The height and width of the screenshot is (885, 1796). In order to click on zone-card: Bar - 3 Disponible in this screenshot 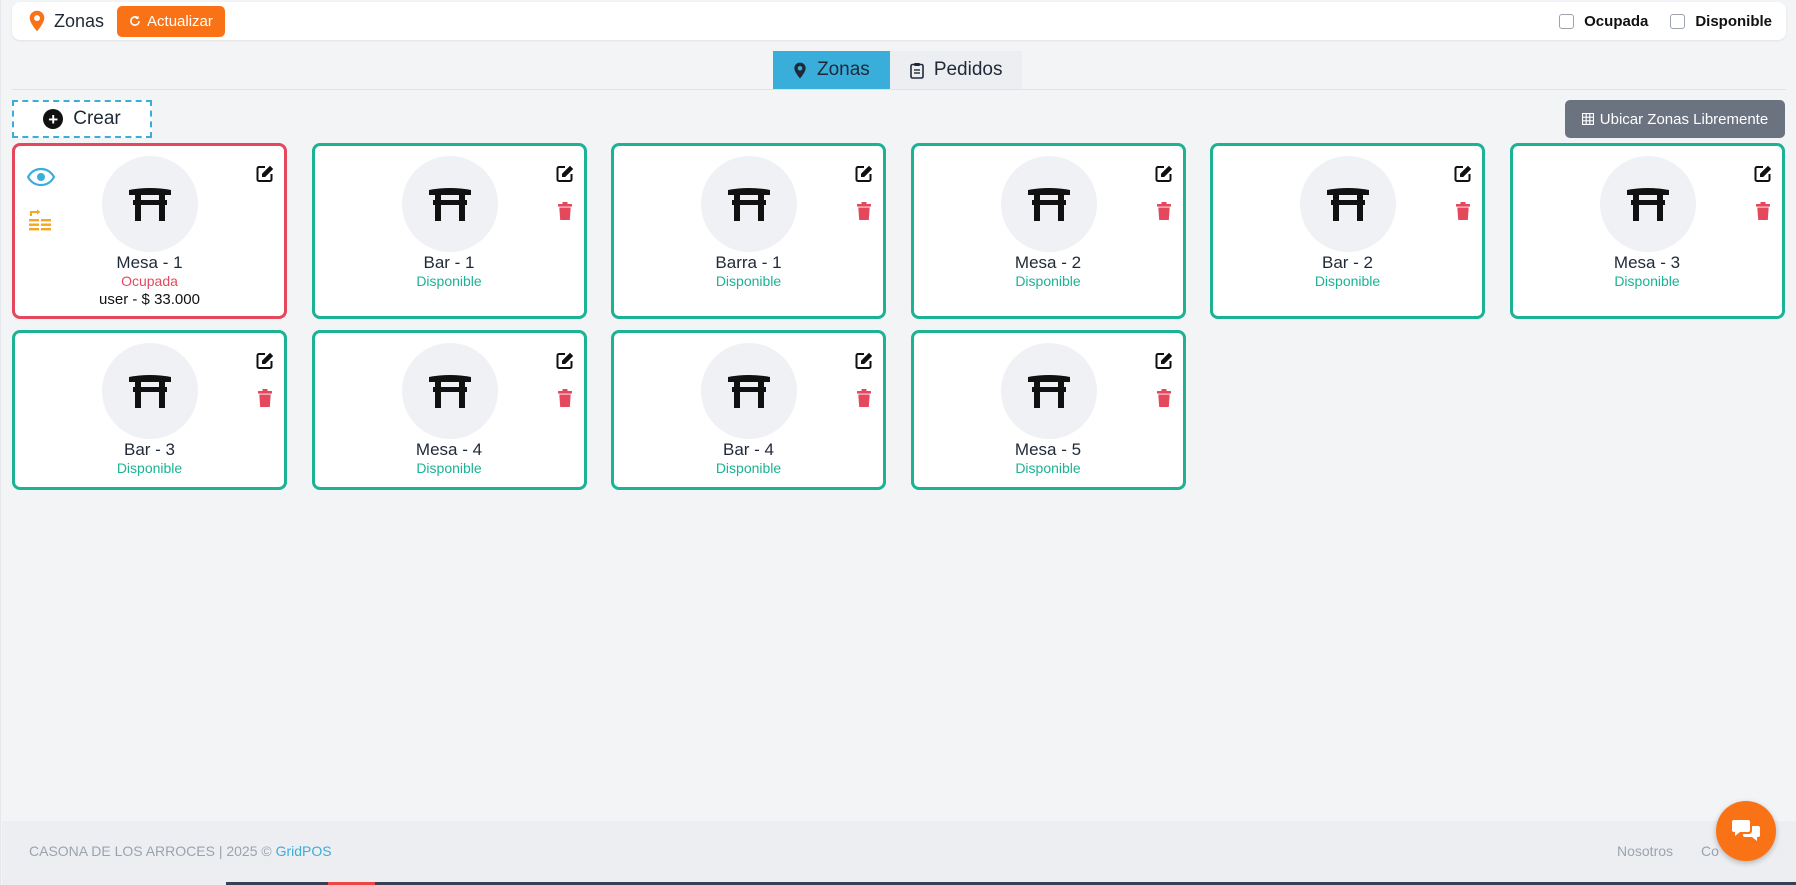, I will do `click(149, 410)`.